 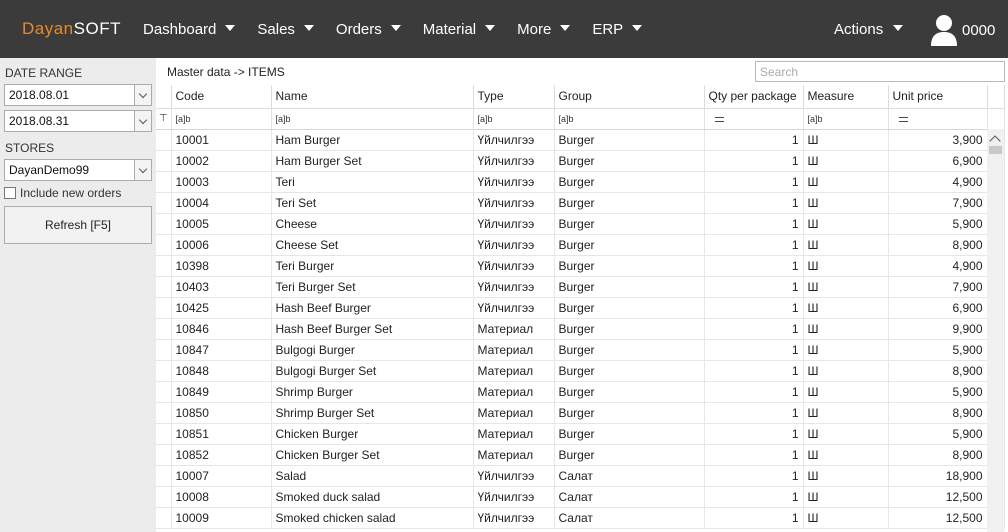 What do you see at coordinates (221, 224) in the screenshot?
I see `cell-code: 10005` at bounding box center [221, 224].